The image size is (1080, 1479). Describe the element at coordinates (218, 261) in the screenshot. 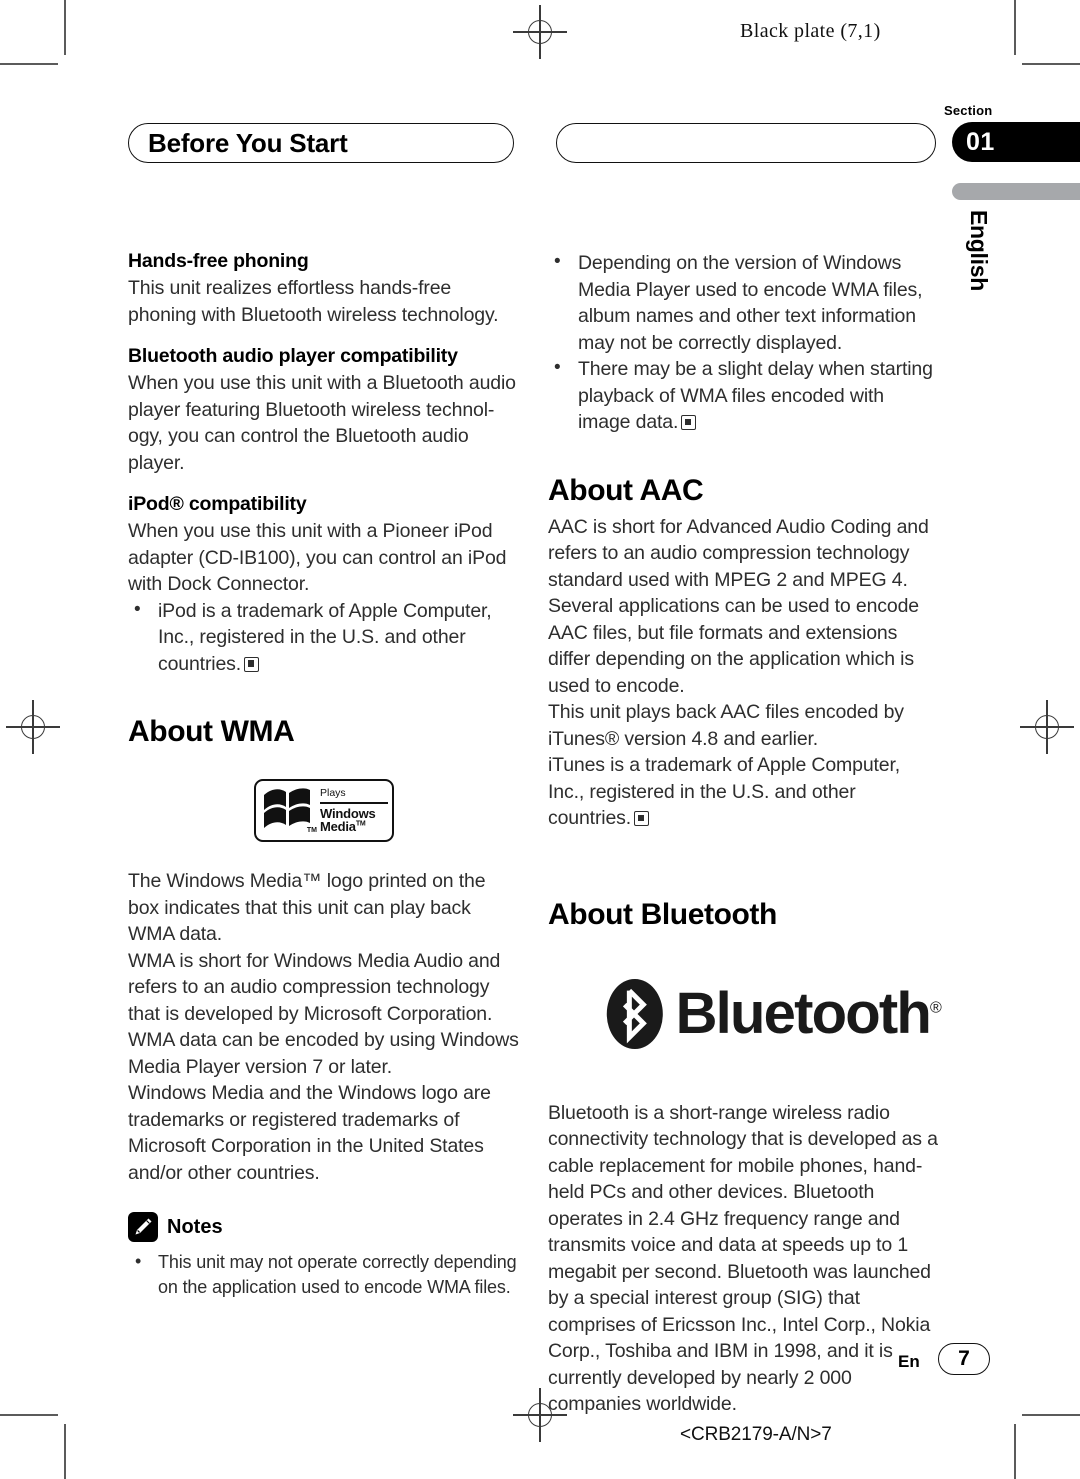

I see `heading-hands-free-phoning: Hands-free phoning` at that location.